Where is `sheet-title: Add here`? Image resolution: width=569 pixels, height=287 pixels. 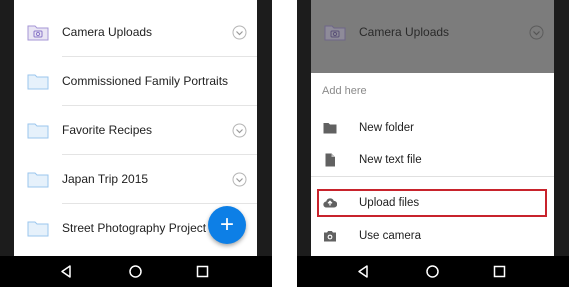 sheet-title: Add here is located at coordinates (344, 91).